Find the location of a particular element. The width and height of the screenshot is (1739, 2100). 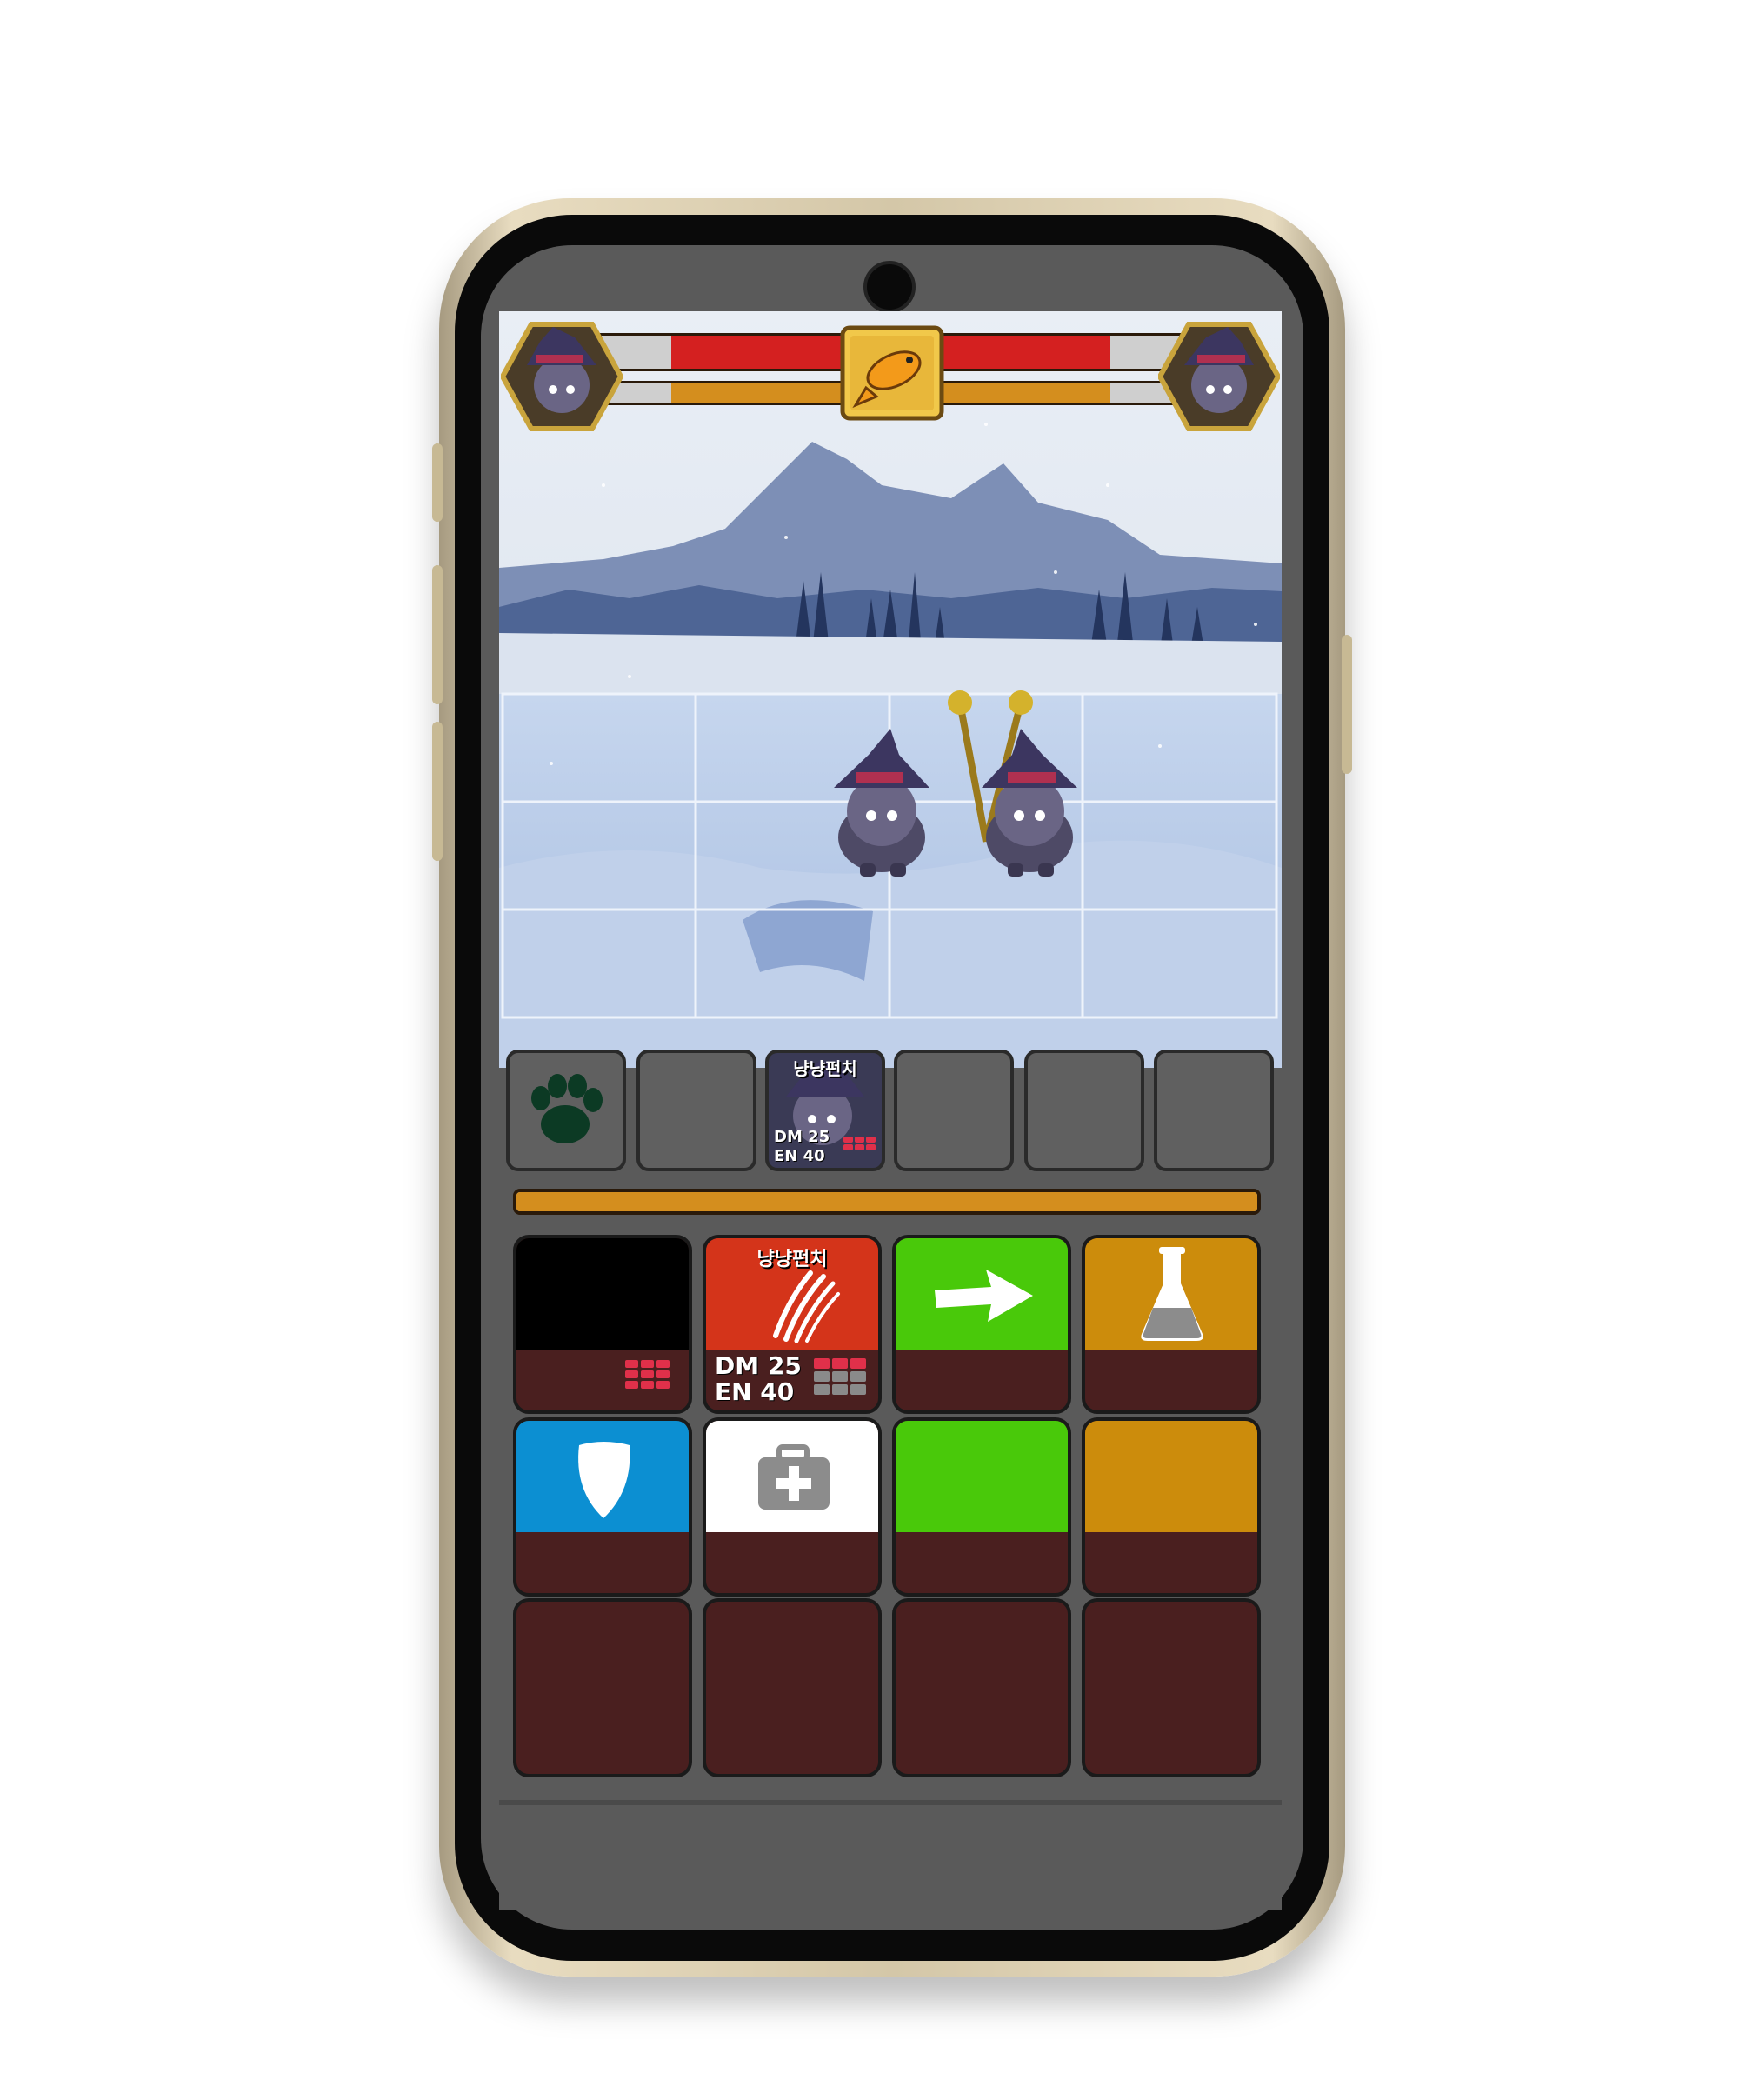

arrow-right-icon is located at coordinates (984, 1296).